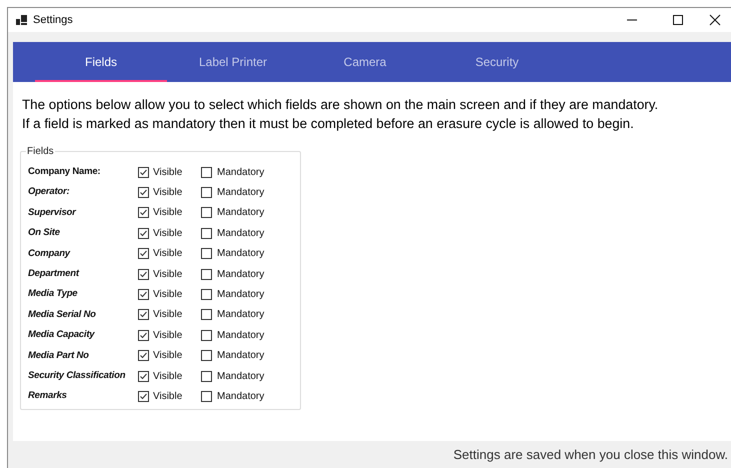 Image resolution: width=731 pixels, height=468 pixels. I want to click on app-icon, so click(21, 20).